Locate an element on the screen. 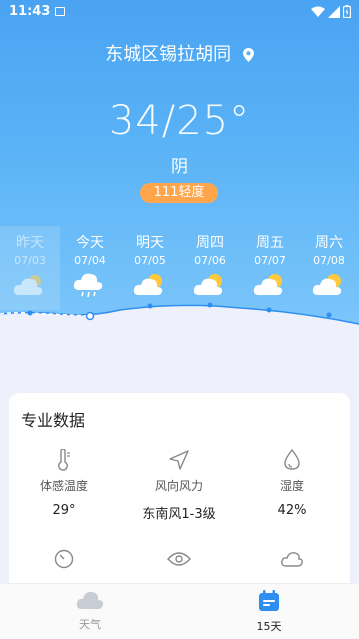 This screenshot has height=639, width=359. curve-point-today is located at coordinates (90, 316).